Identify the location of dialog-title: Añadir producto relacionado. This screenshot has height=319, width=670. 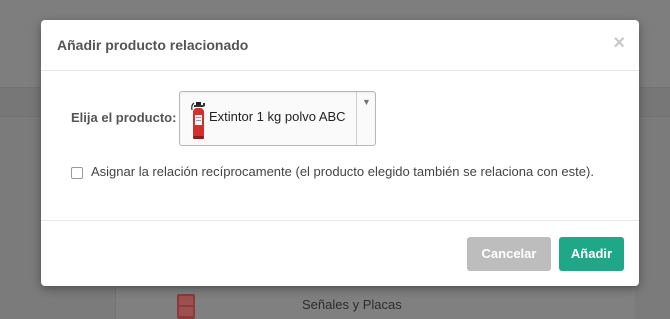
(153, 45).